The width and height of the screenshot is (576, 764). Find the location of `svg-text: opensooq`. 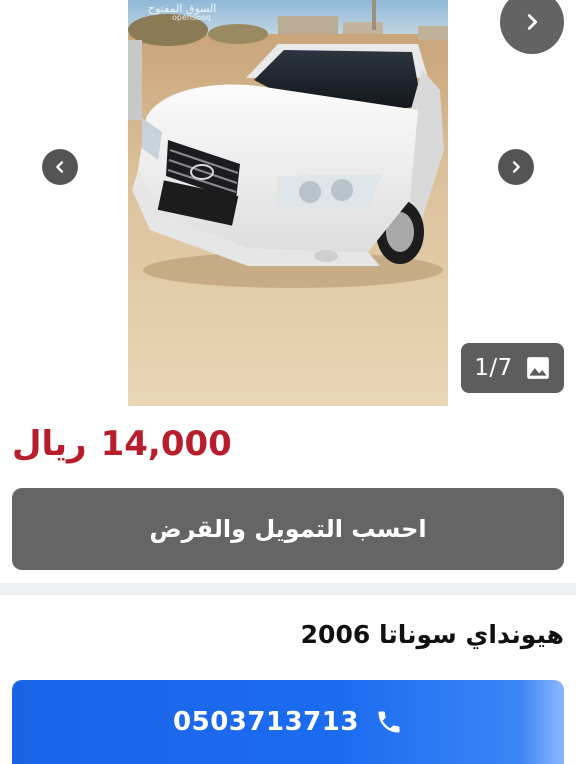

svg-text: opensooq is located at coordinates (191, 17).